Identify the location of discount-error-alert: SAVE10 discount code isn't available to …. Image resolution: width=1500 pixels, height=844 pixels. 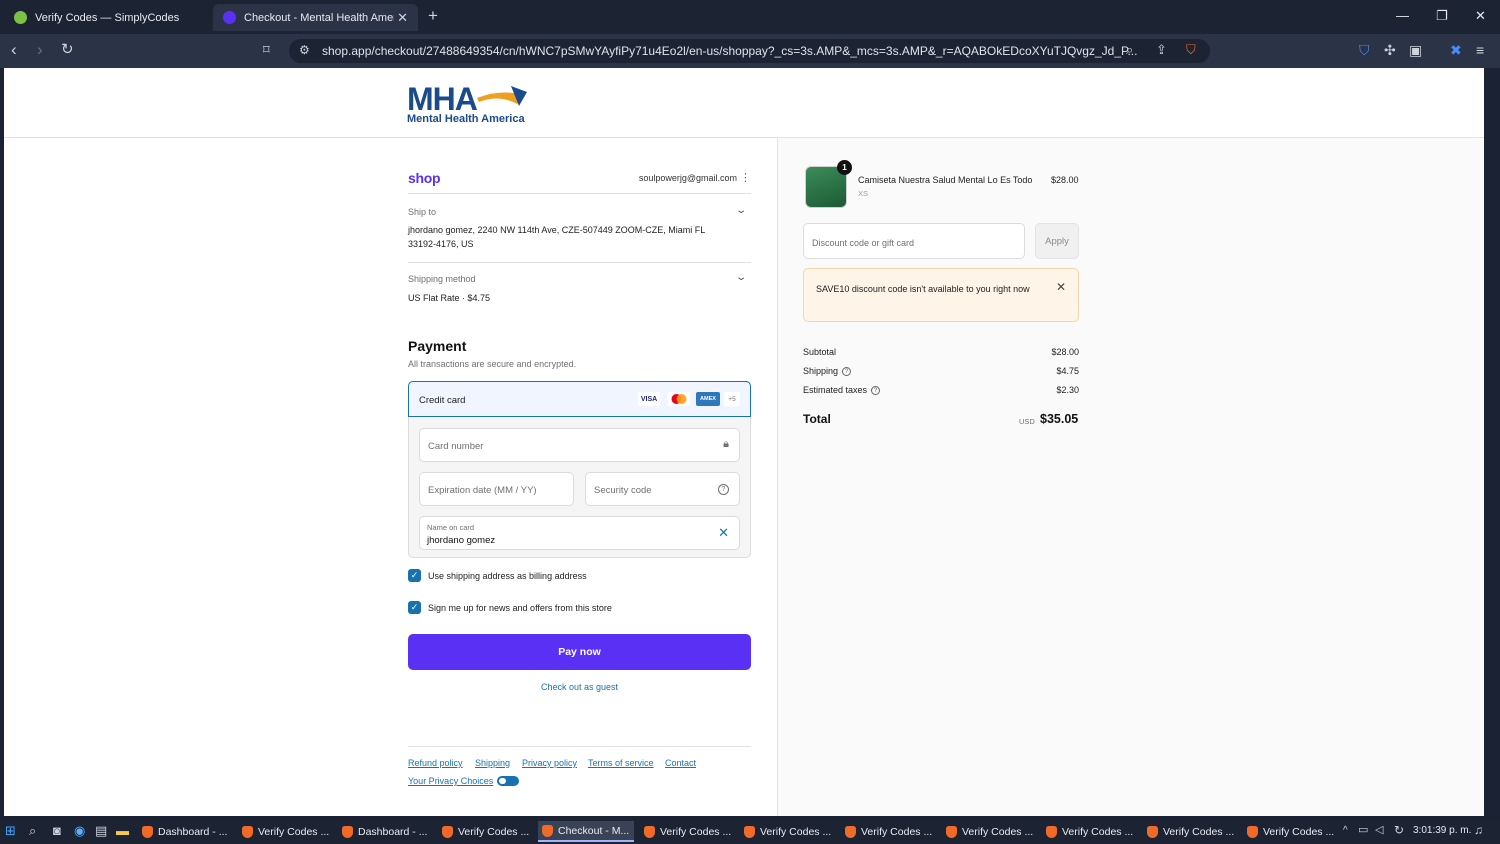
(941, 295).